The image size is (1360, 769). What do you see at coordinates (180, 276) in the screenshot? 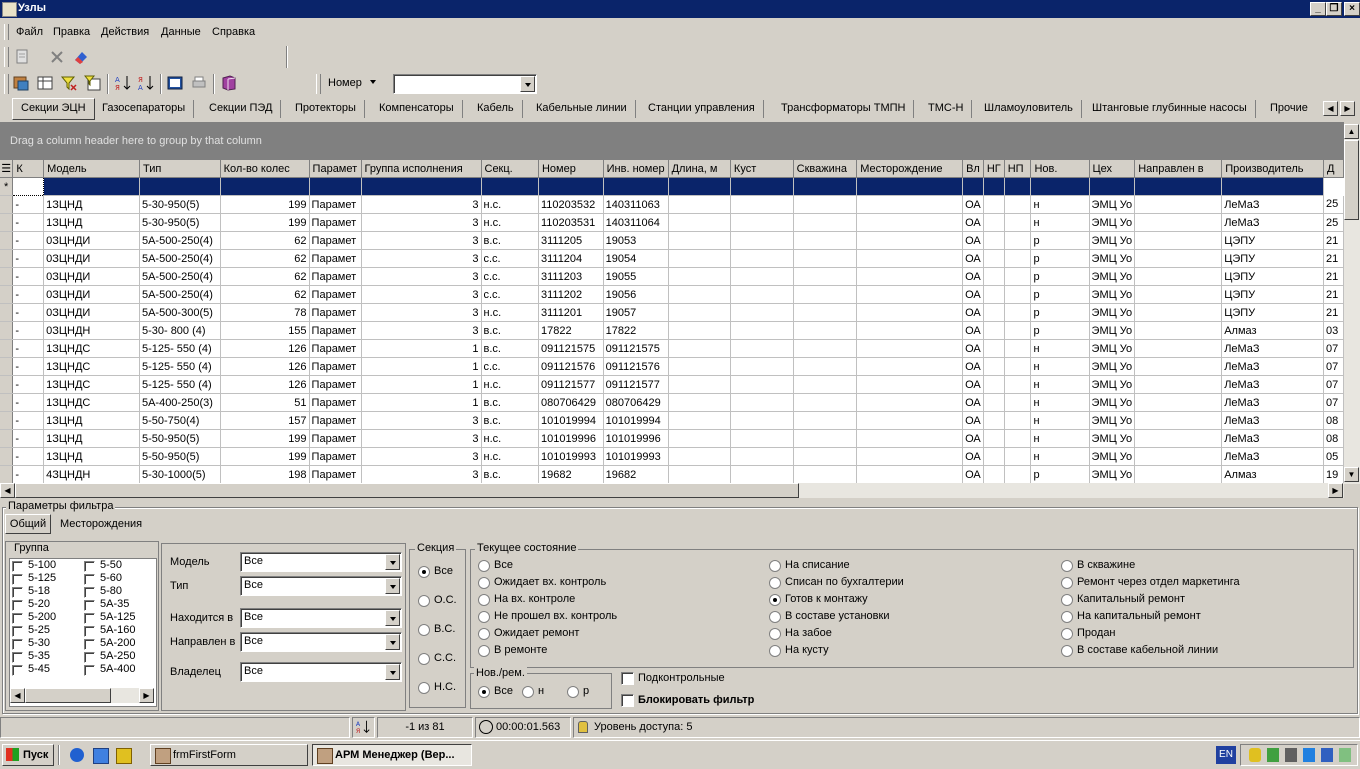
I see `table-cell: 5А-500-250(4)` at bounding box center [180, 276].